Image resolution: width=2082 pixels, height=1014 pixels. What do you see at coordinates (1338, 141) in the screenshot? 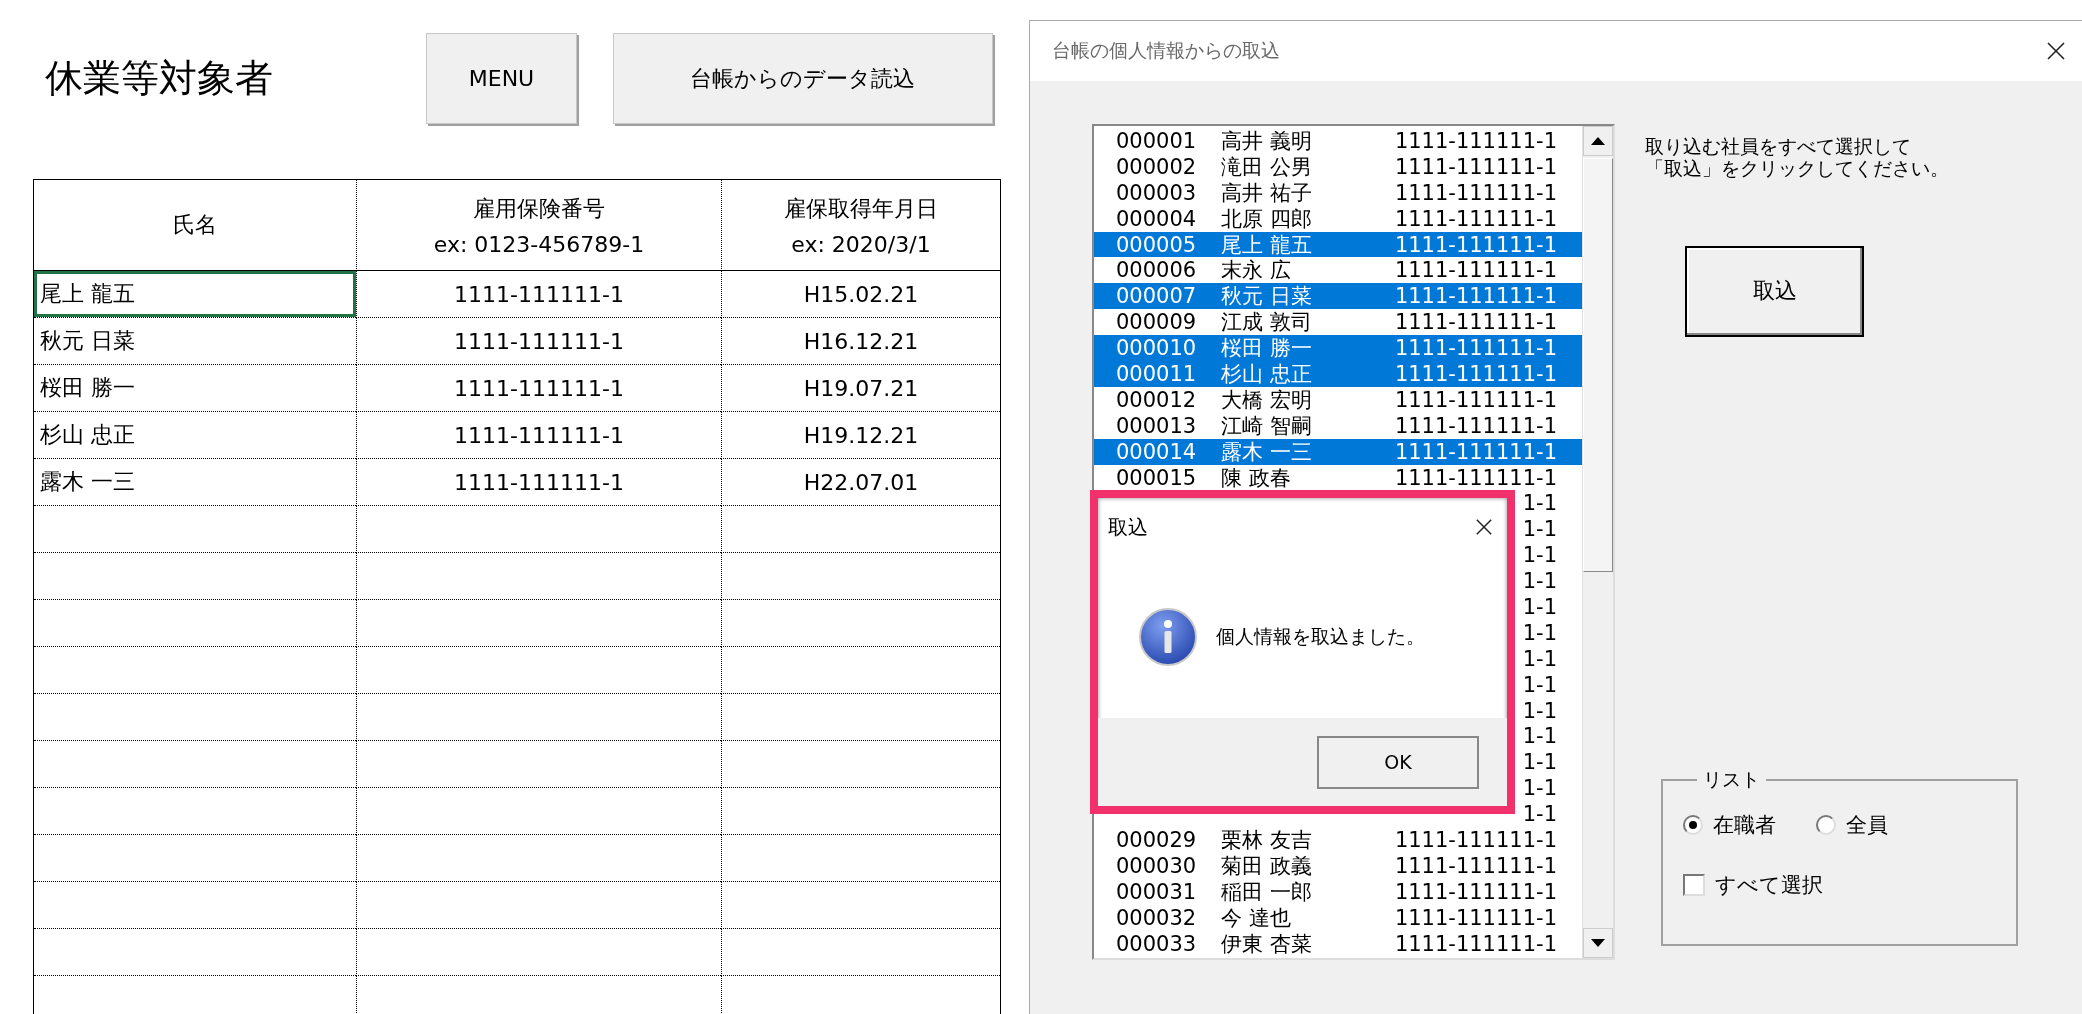
I see `list-item: 000001 高井 義明 1111-111111-1` at bounding box center [1338, 141].